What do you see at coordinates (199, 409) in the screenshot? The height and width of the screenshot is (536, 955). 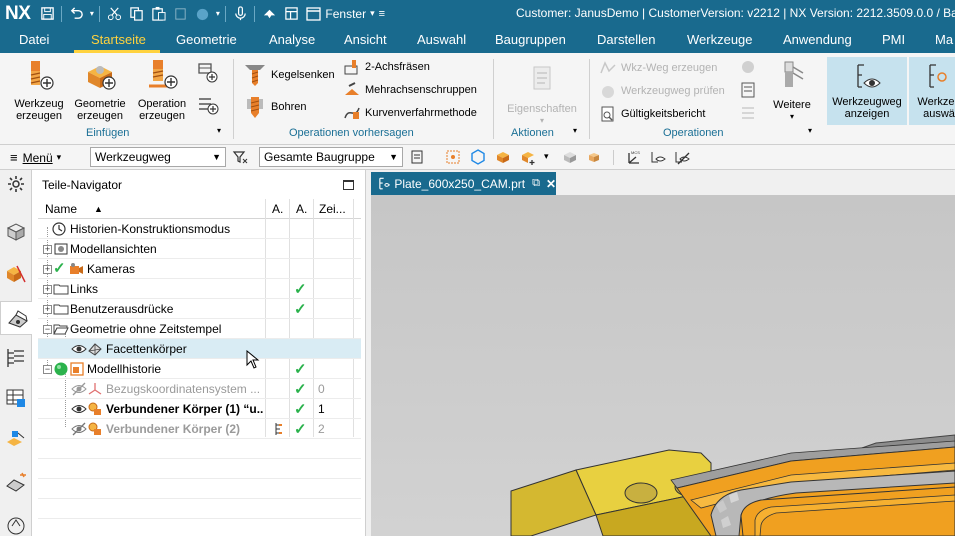 I see `tree-row: Verbundener Körper (1) “u... ✓ 1` at bounding box center [199, 409].